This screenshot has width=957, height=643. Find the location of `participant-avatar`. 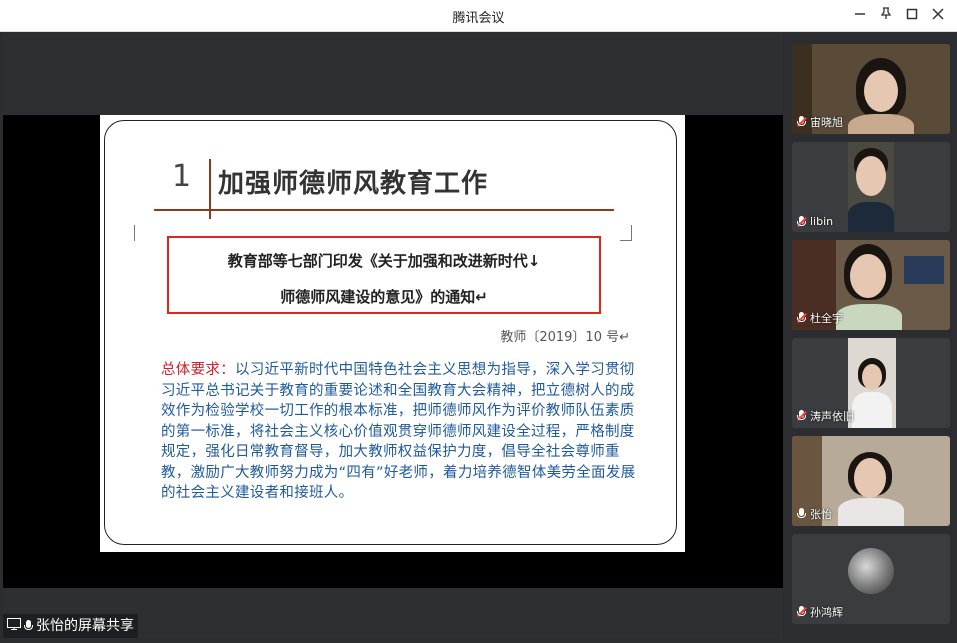

participant-avatar is located at coordinates (871, 571).